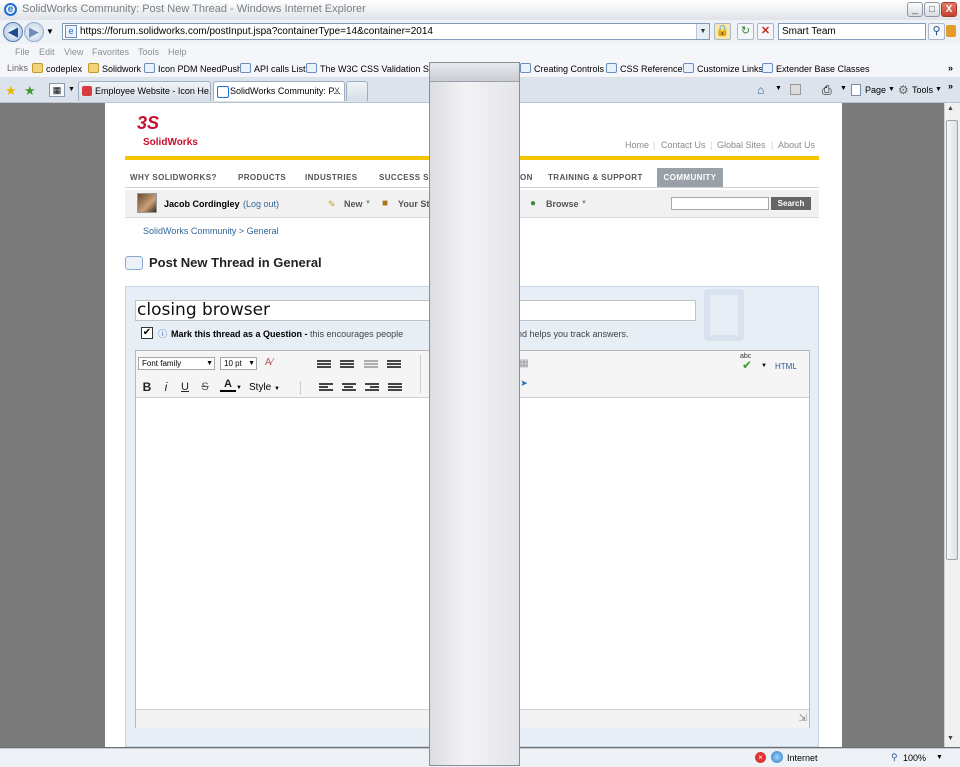 The width and height of the screenshot is (960, 767). Describe the element at coordinates (261, 204) in the screenshot. I see `logout-link: (Log out)` at that location.